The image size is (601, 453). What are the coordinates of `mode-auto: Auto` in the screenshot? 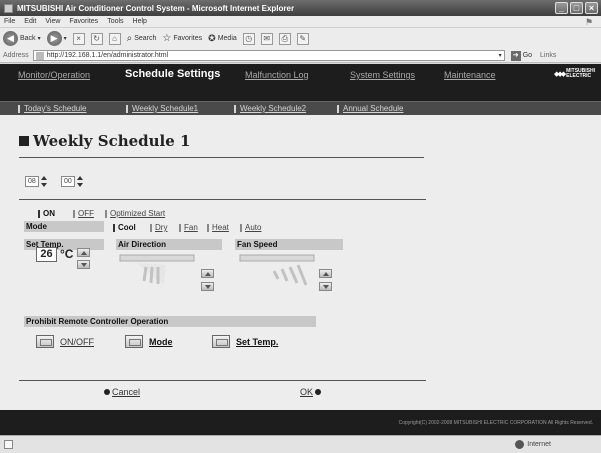 It's located at (250, 227).